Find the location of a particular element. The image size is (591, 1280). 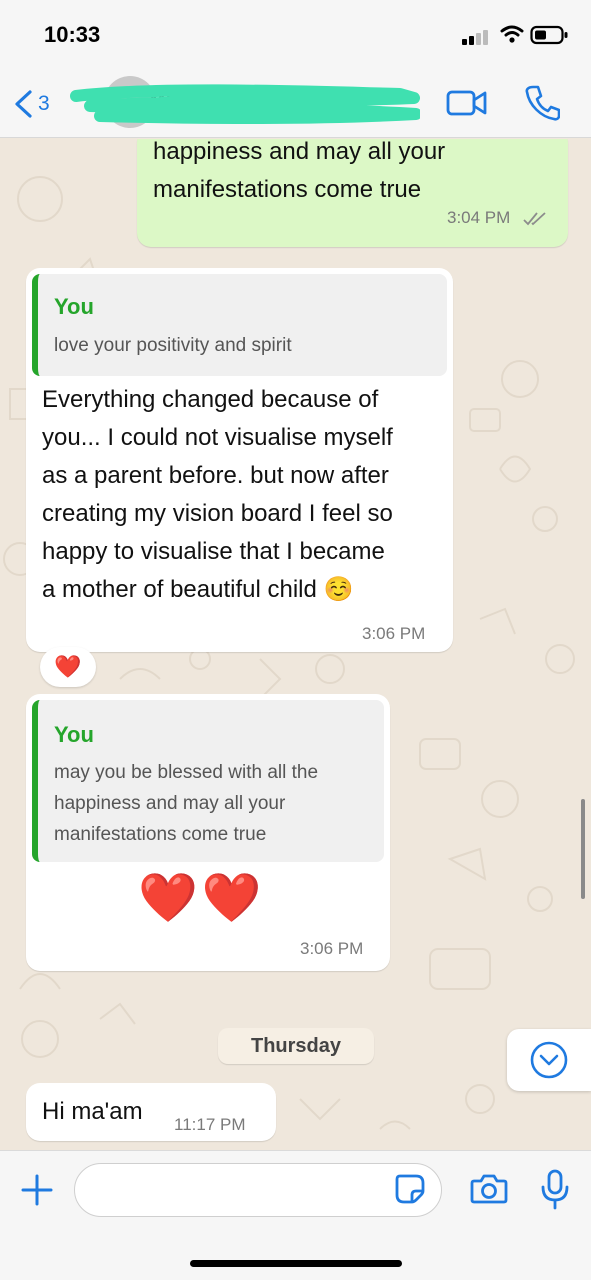

message-time: 11:17 PM is located at coordinates (210, 1124).